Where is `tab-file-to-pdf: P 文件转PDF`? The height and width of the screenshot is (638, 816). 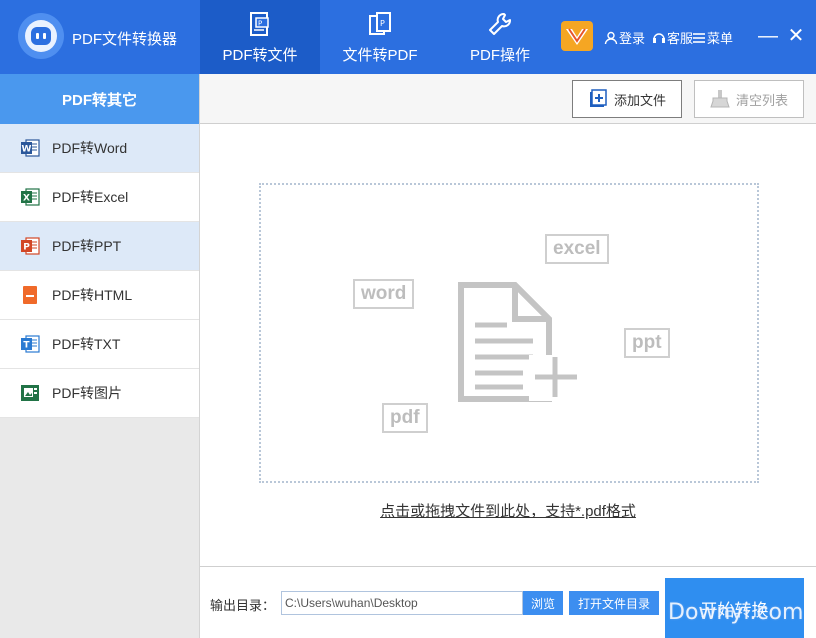 tab-file-to-pdf: P 文件转PDF is located at coordinates (380, 37).